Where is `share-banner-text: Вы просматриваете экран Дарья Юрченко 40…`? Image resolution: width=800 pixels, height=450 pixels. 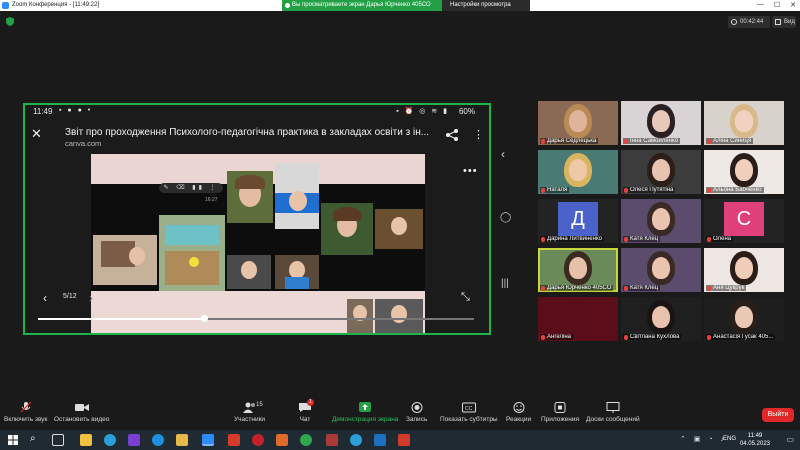 share-banner-text: Вы просматриваете экран Дарья Юрченко 40… is located at coordinates (361, 5).